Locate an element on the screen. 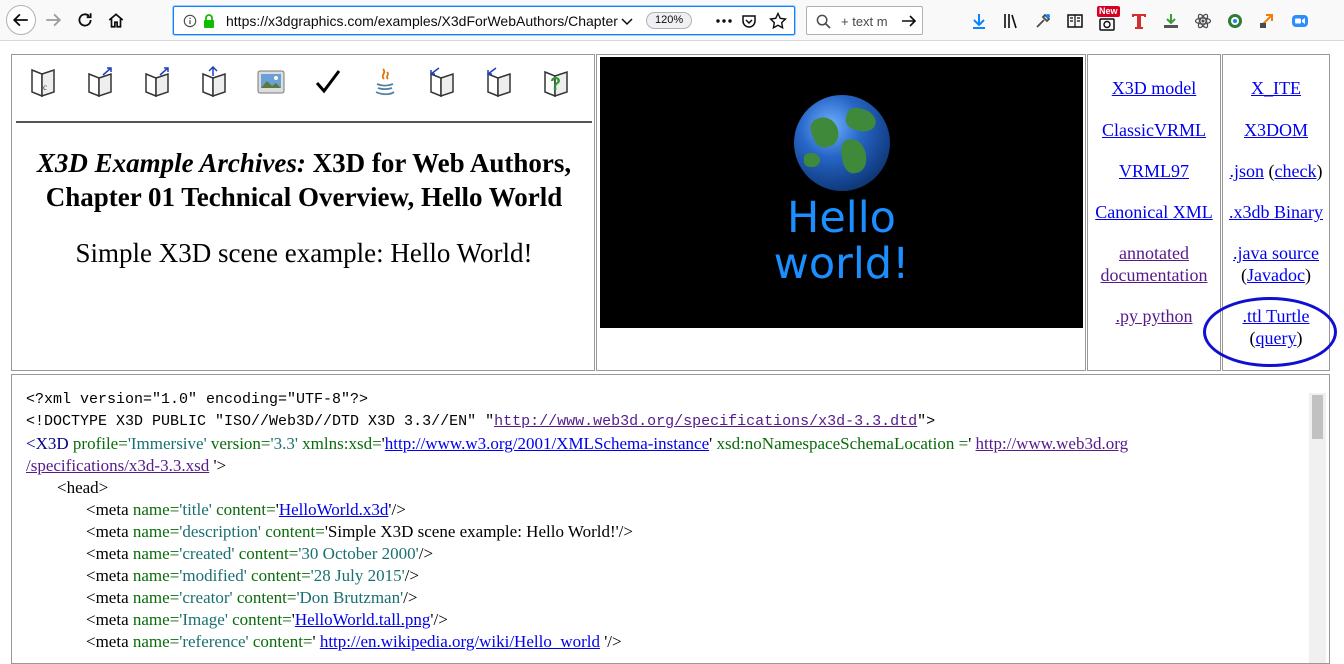 This screenshot has height=664, width=1344. scrollbar-thumb is located at coordinates (1317, 417).